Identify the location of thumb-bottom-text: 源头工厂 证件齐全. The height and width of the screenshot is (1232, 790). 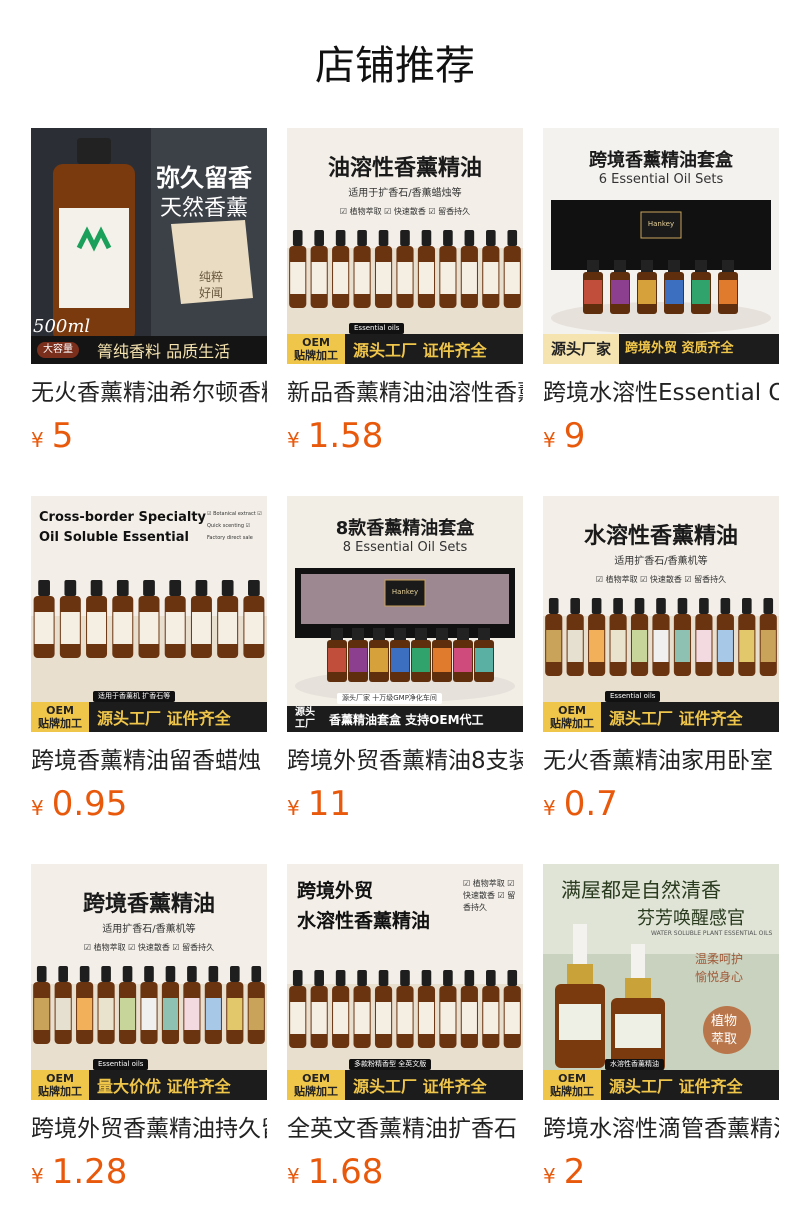
(420, 350).